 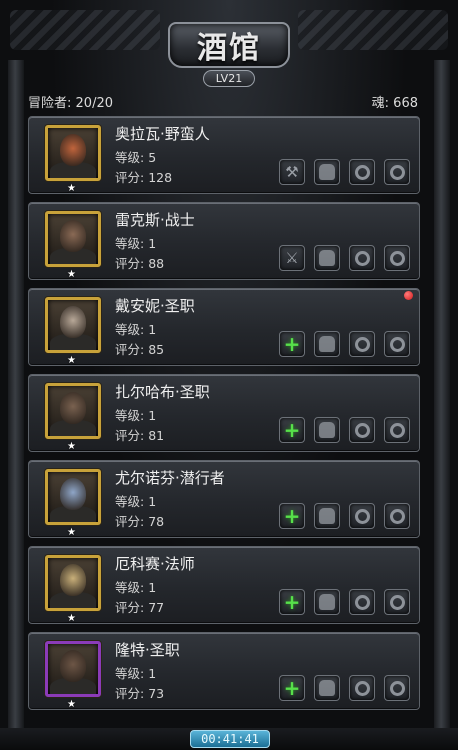 I want to click on equipment-slots: ⚒, so click(x=345, y=172).